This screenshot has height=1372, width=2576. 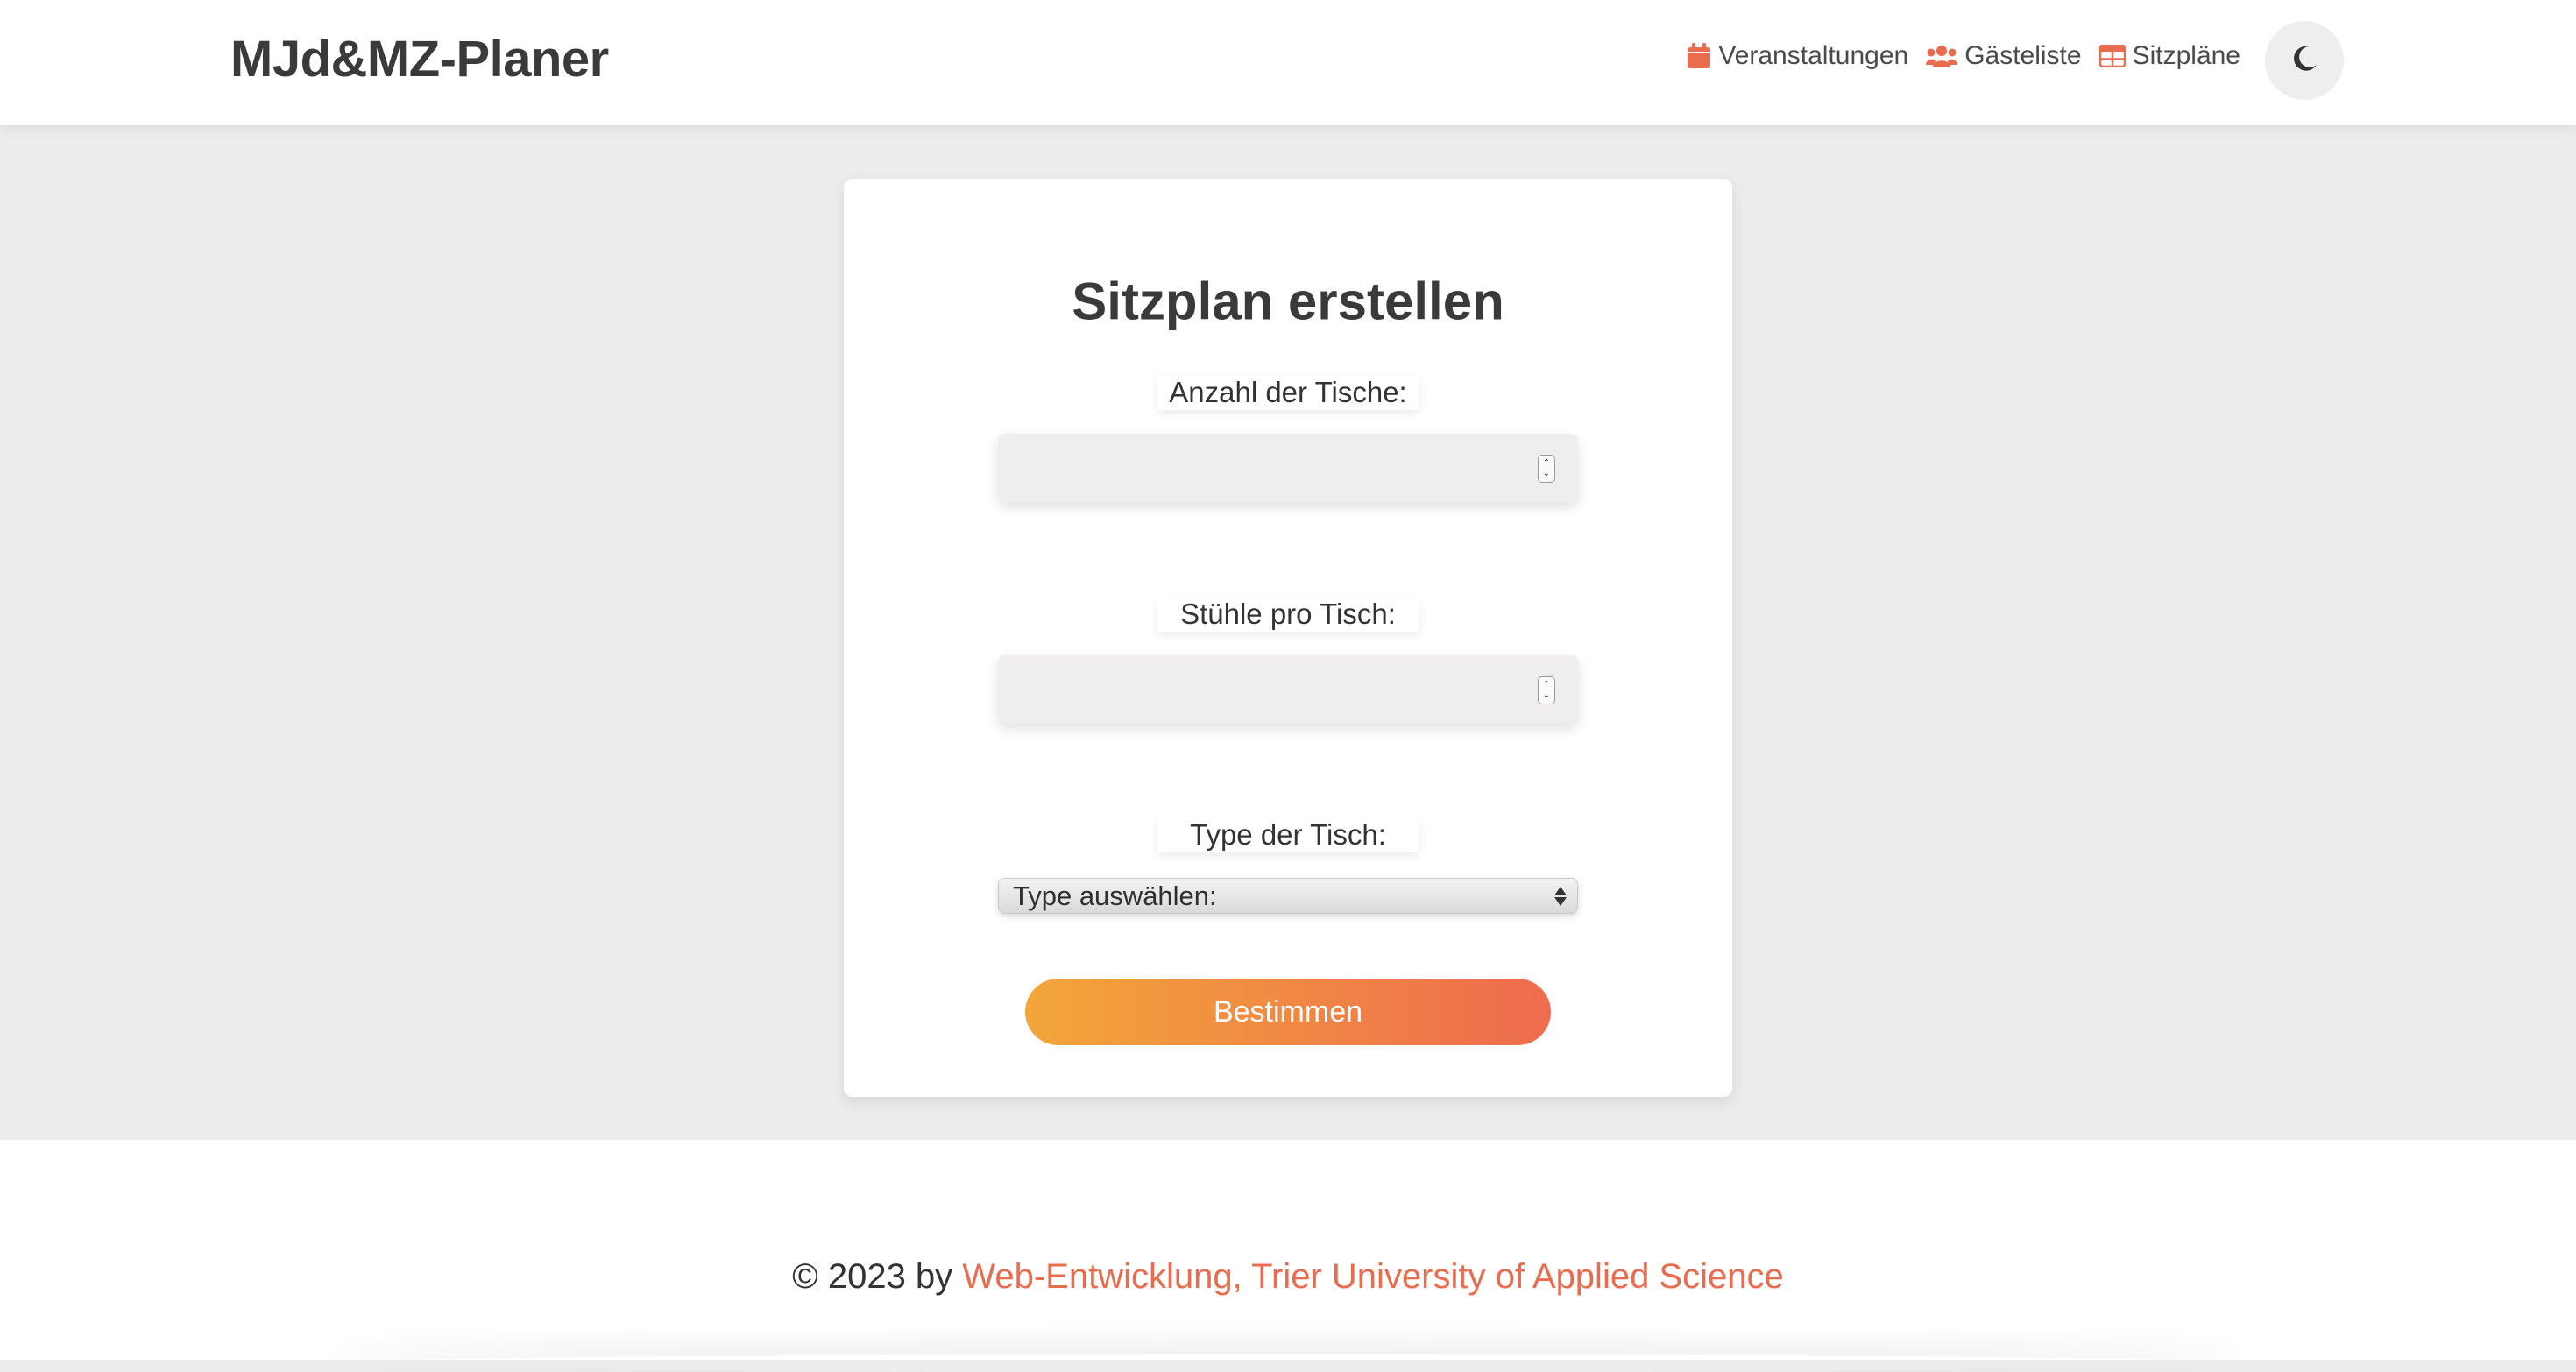 What do you see at coordinates (1115, 896) in the screenshot?
I see `table-type-selected-value: Type auswählen:` at bounding box center [1115, 896].